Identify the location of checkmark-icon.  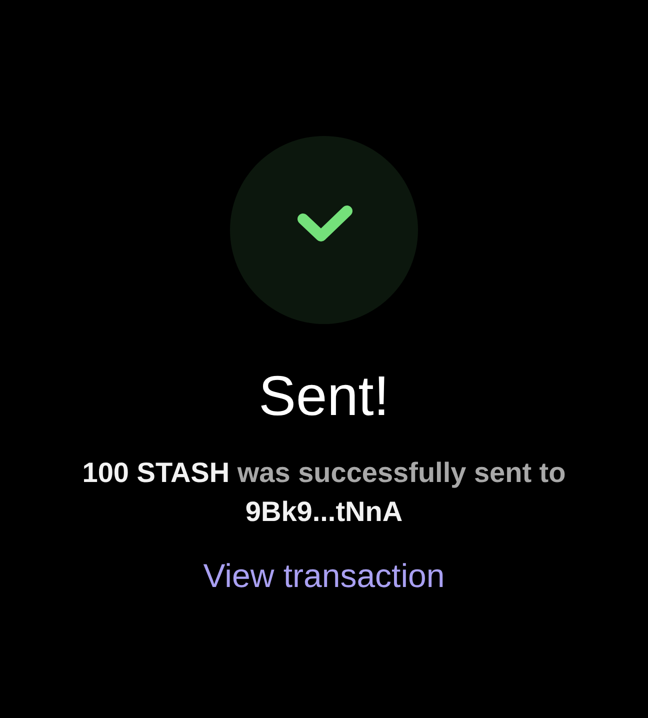
(324, 230).